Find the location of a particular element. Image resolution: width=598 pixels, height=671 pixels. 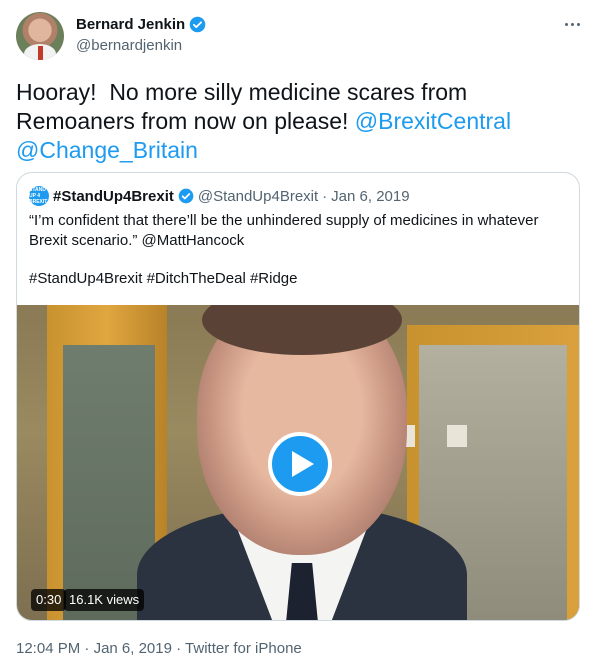

author-avatar is located at coordinates (40, 36).